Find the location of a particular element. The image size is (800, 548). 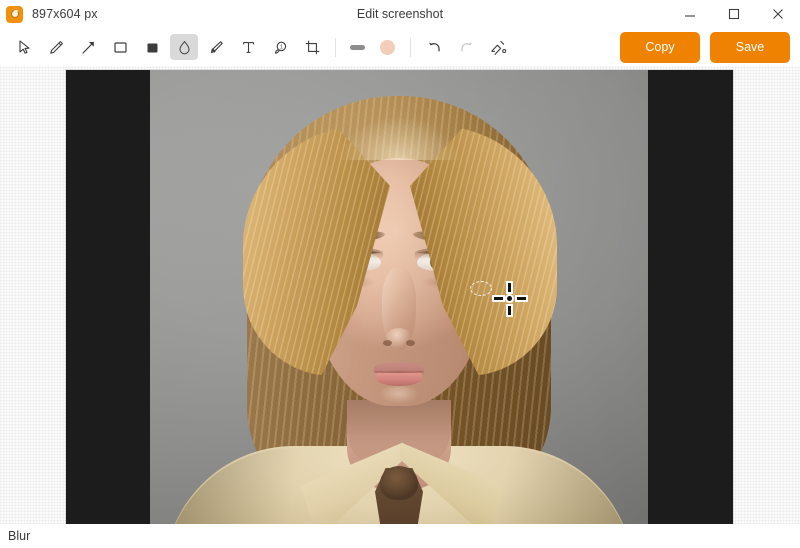

minimize-icon is located at coordinates (690, 14).